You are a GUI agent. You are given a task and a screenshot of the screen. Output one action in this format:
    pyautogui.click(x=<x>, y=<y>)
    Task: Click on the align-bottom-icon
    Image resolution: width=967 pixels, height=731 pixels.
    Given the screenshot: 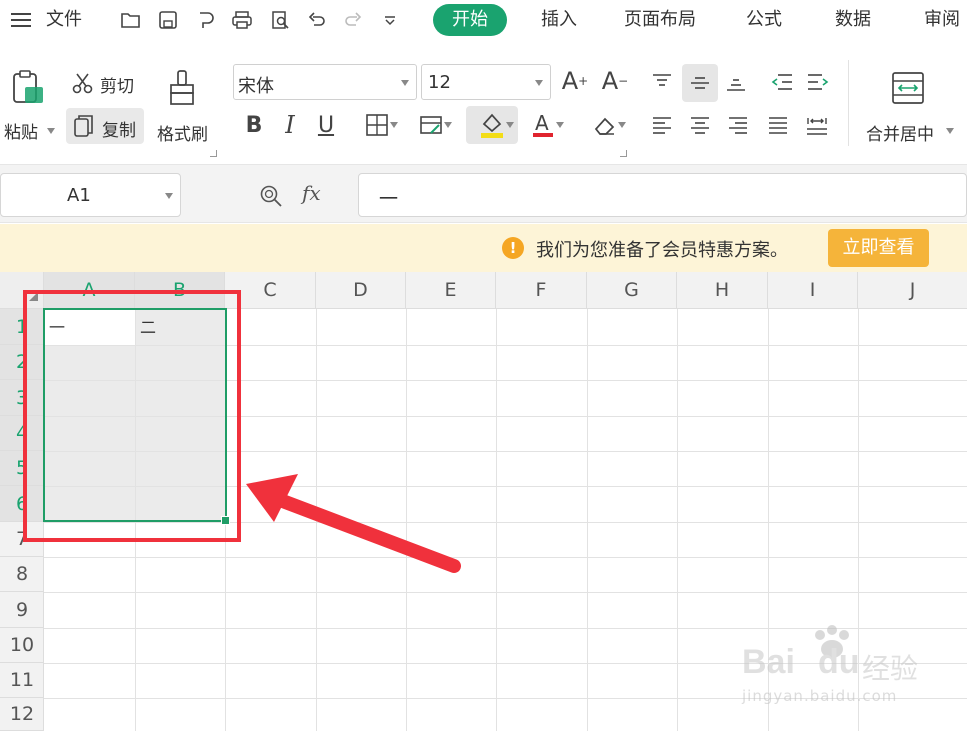 What is the action you would take?
    pyautogui.click(x=736, y=82)
    